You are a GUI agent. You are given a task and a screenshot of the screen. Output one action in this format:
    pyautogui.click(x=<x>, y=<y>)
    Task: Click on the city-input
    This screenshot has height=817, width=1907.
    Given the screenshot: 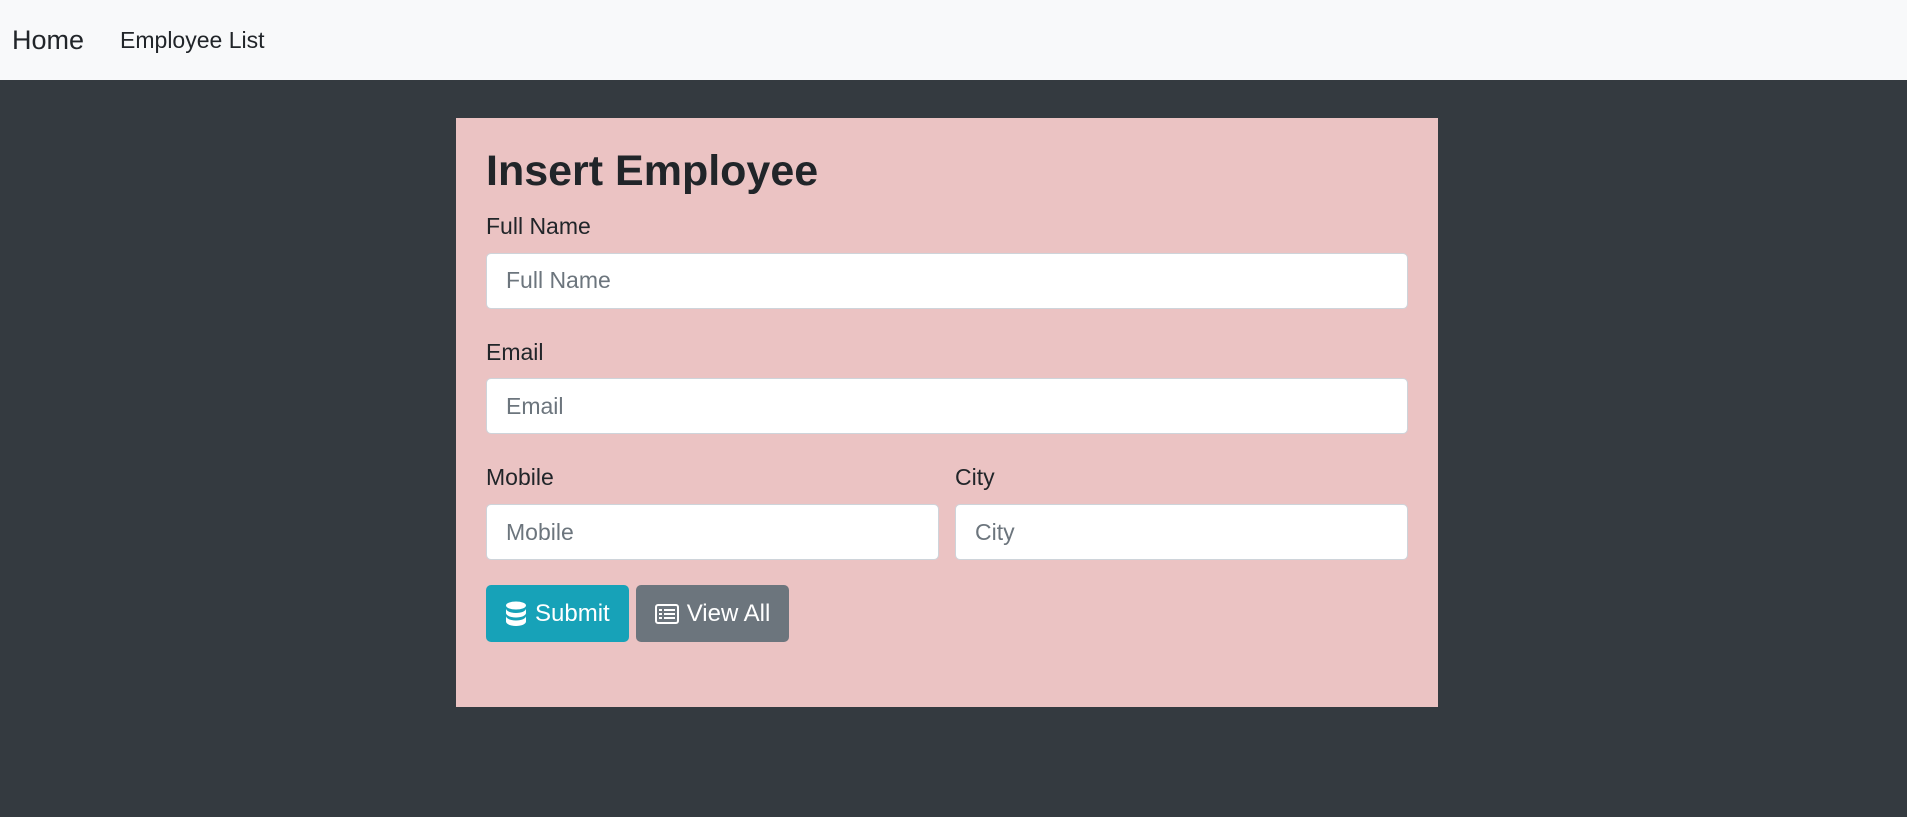 What is the action you would take?
    pyautogui.click(x=1181, y=532)
    